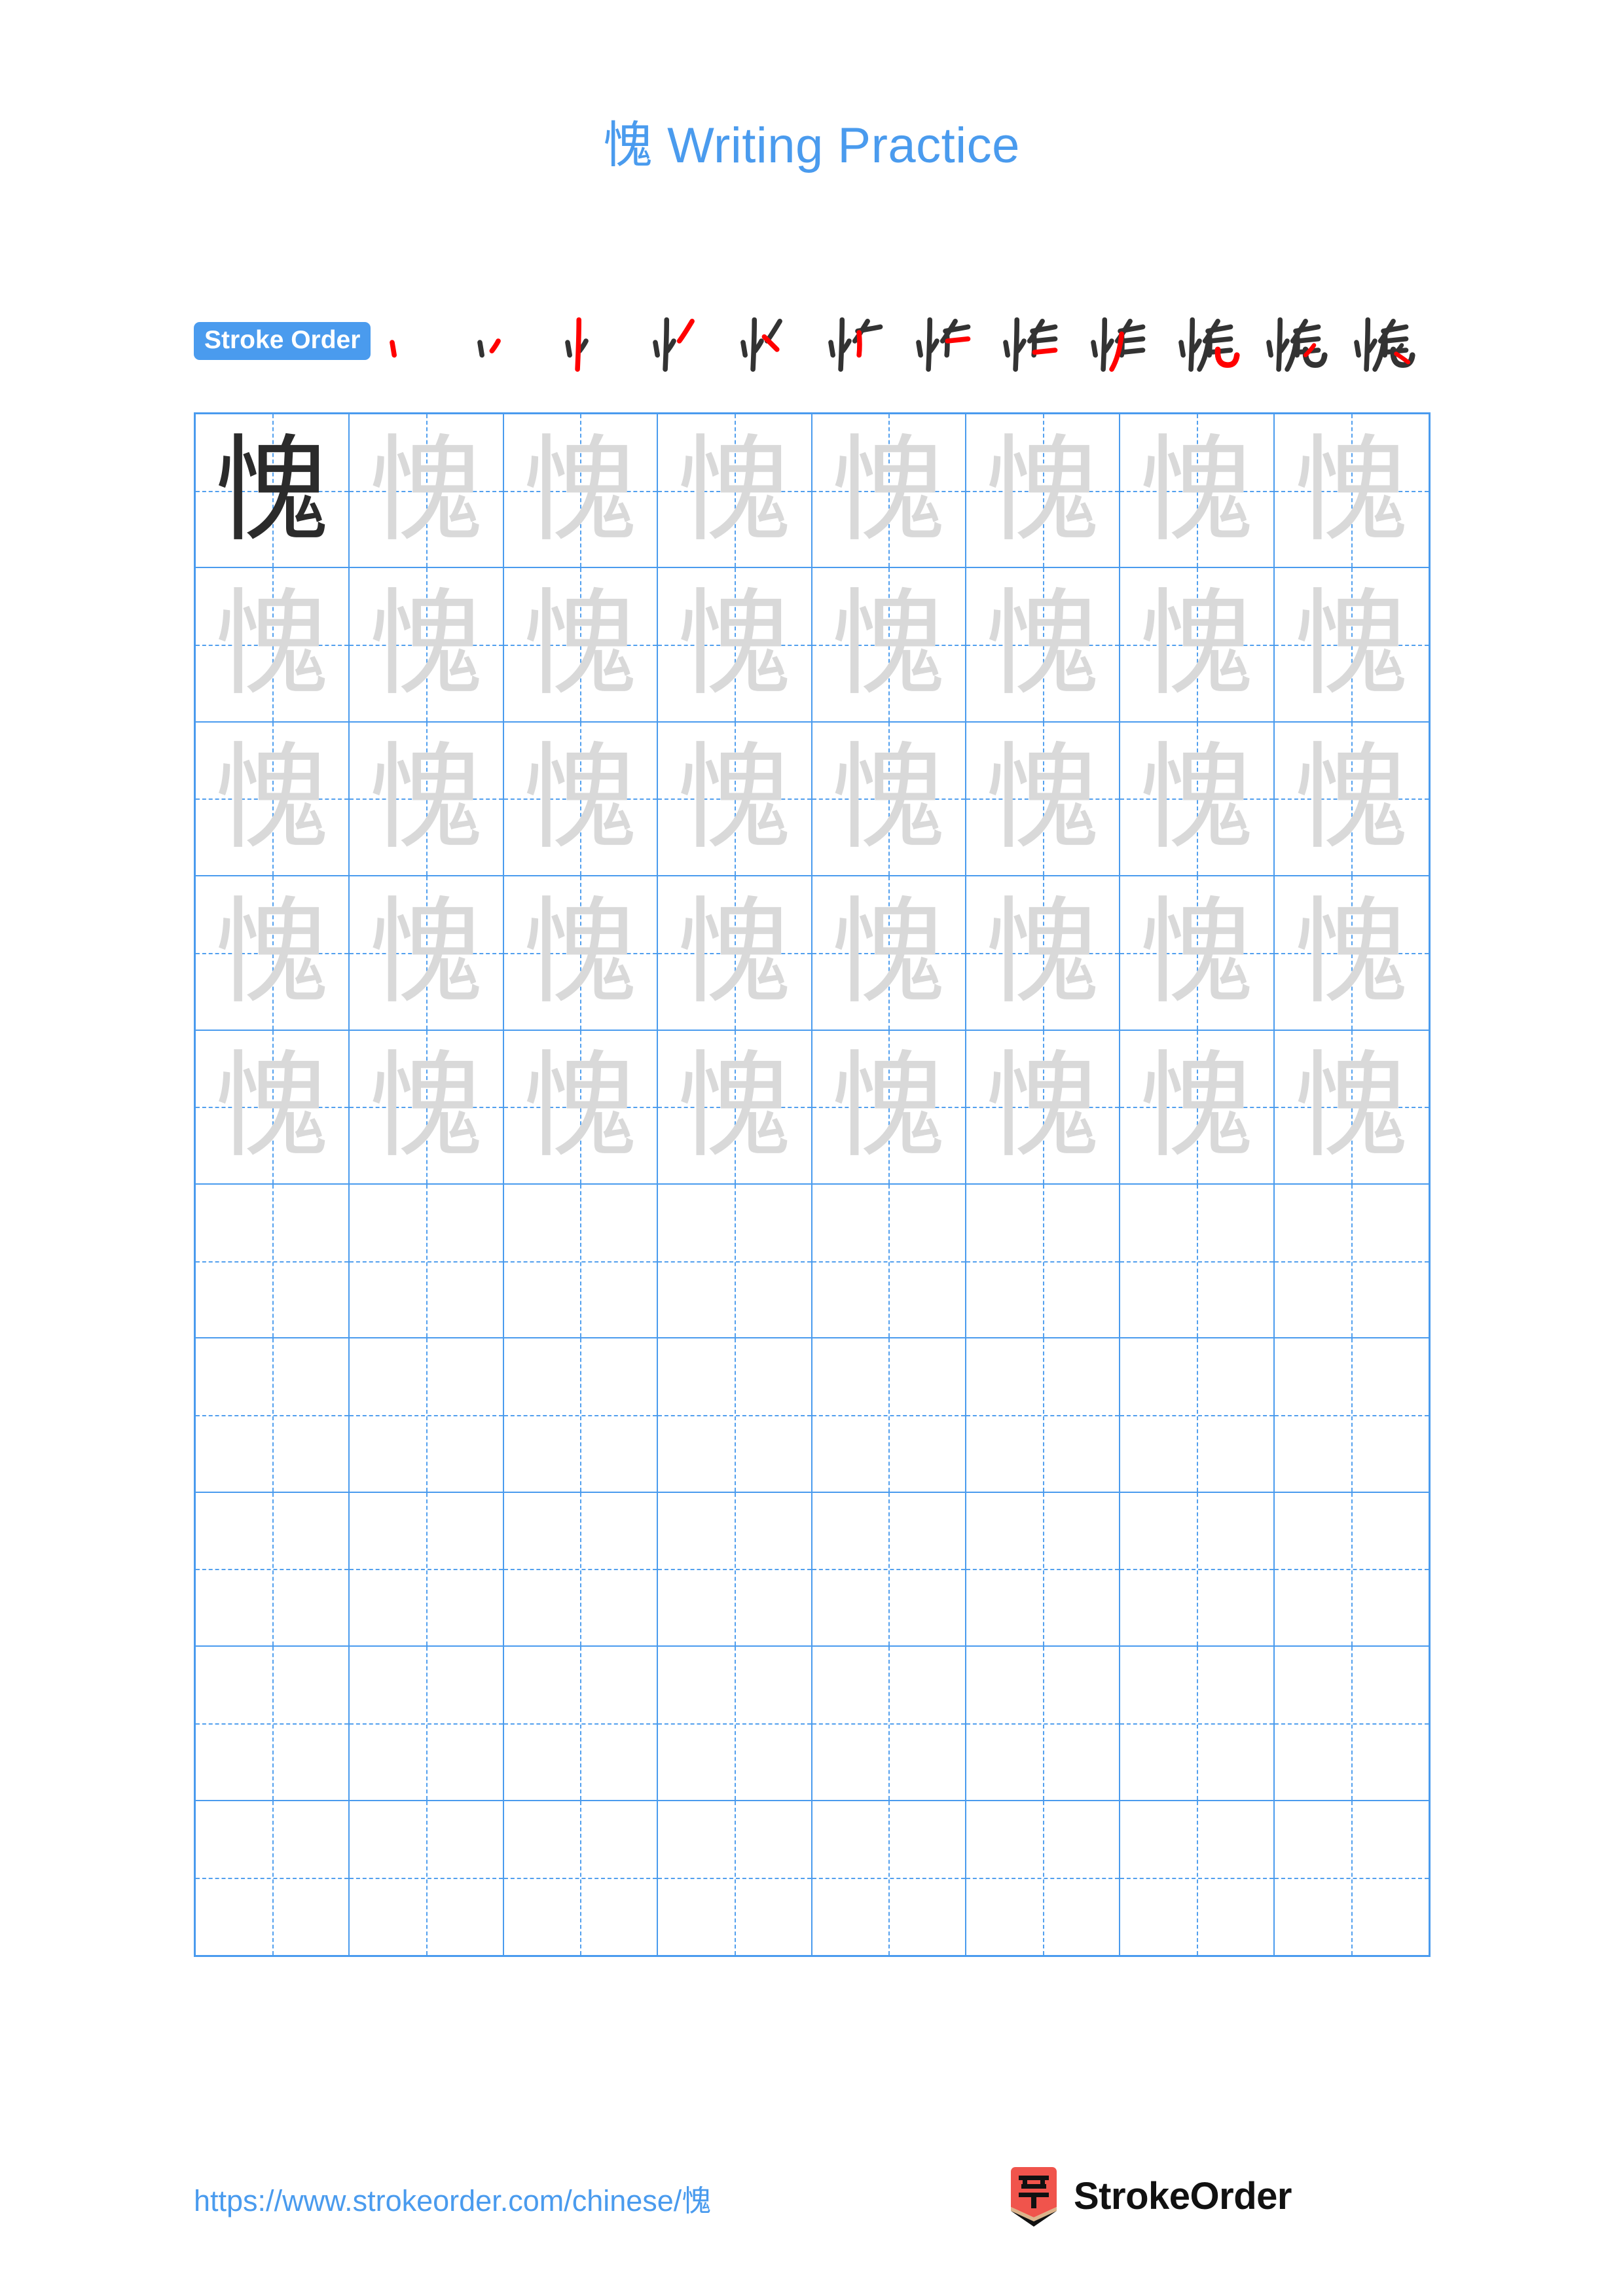 Image resolution: width=1623 pixels, height=2296 pixels. Describe the element at coordinates (581, 1261) in the screenshot. I see `practice-cell-r6-c3` at that location.